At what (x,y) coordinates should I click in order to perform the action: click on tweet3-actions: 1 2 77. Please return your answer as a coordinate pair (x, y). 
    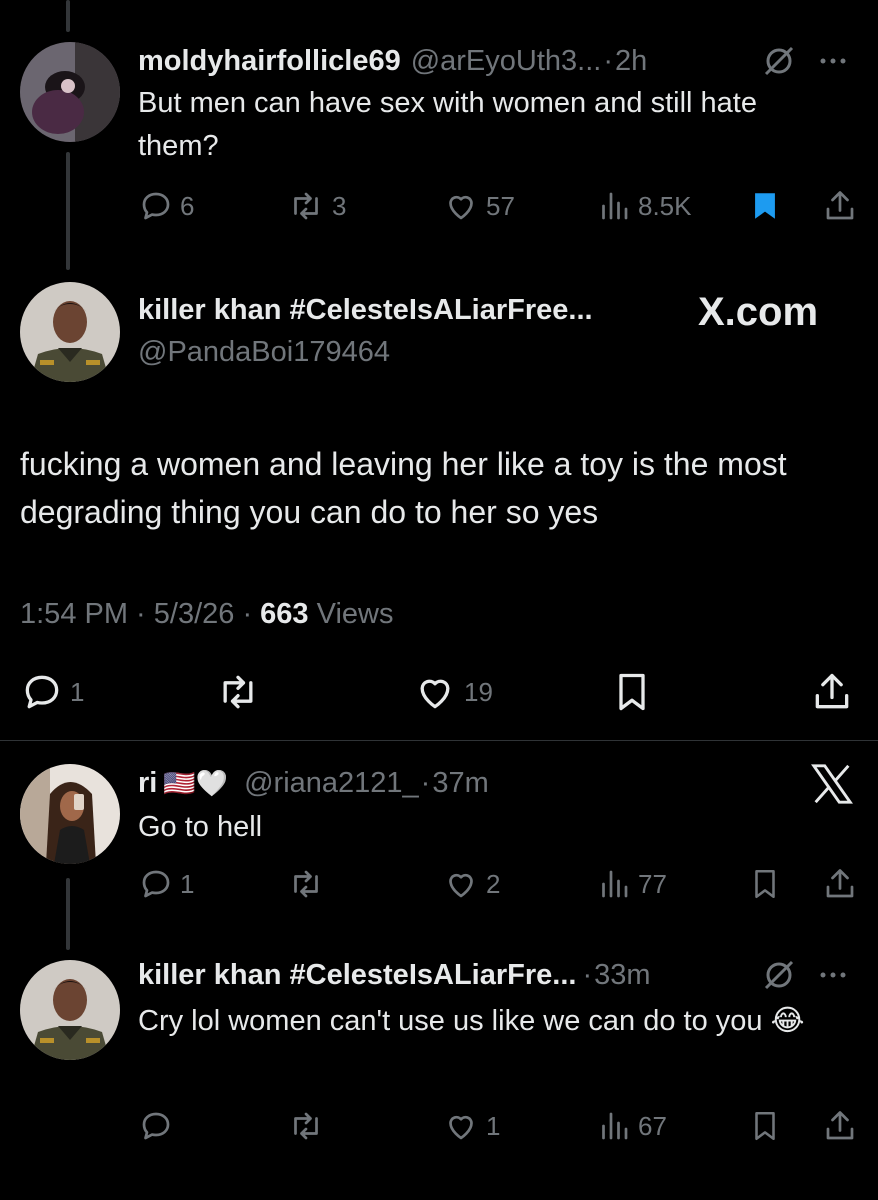
    Looking at the image, I should click on (499, 884).